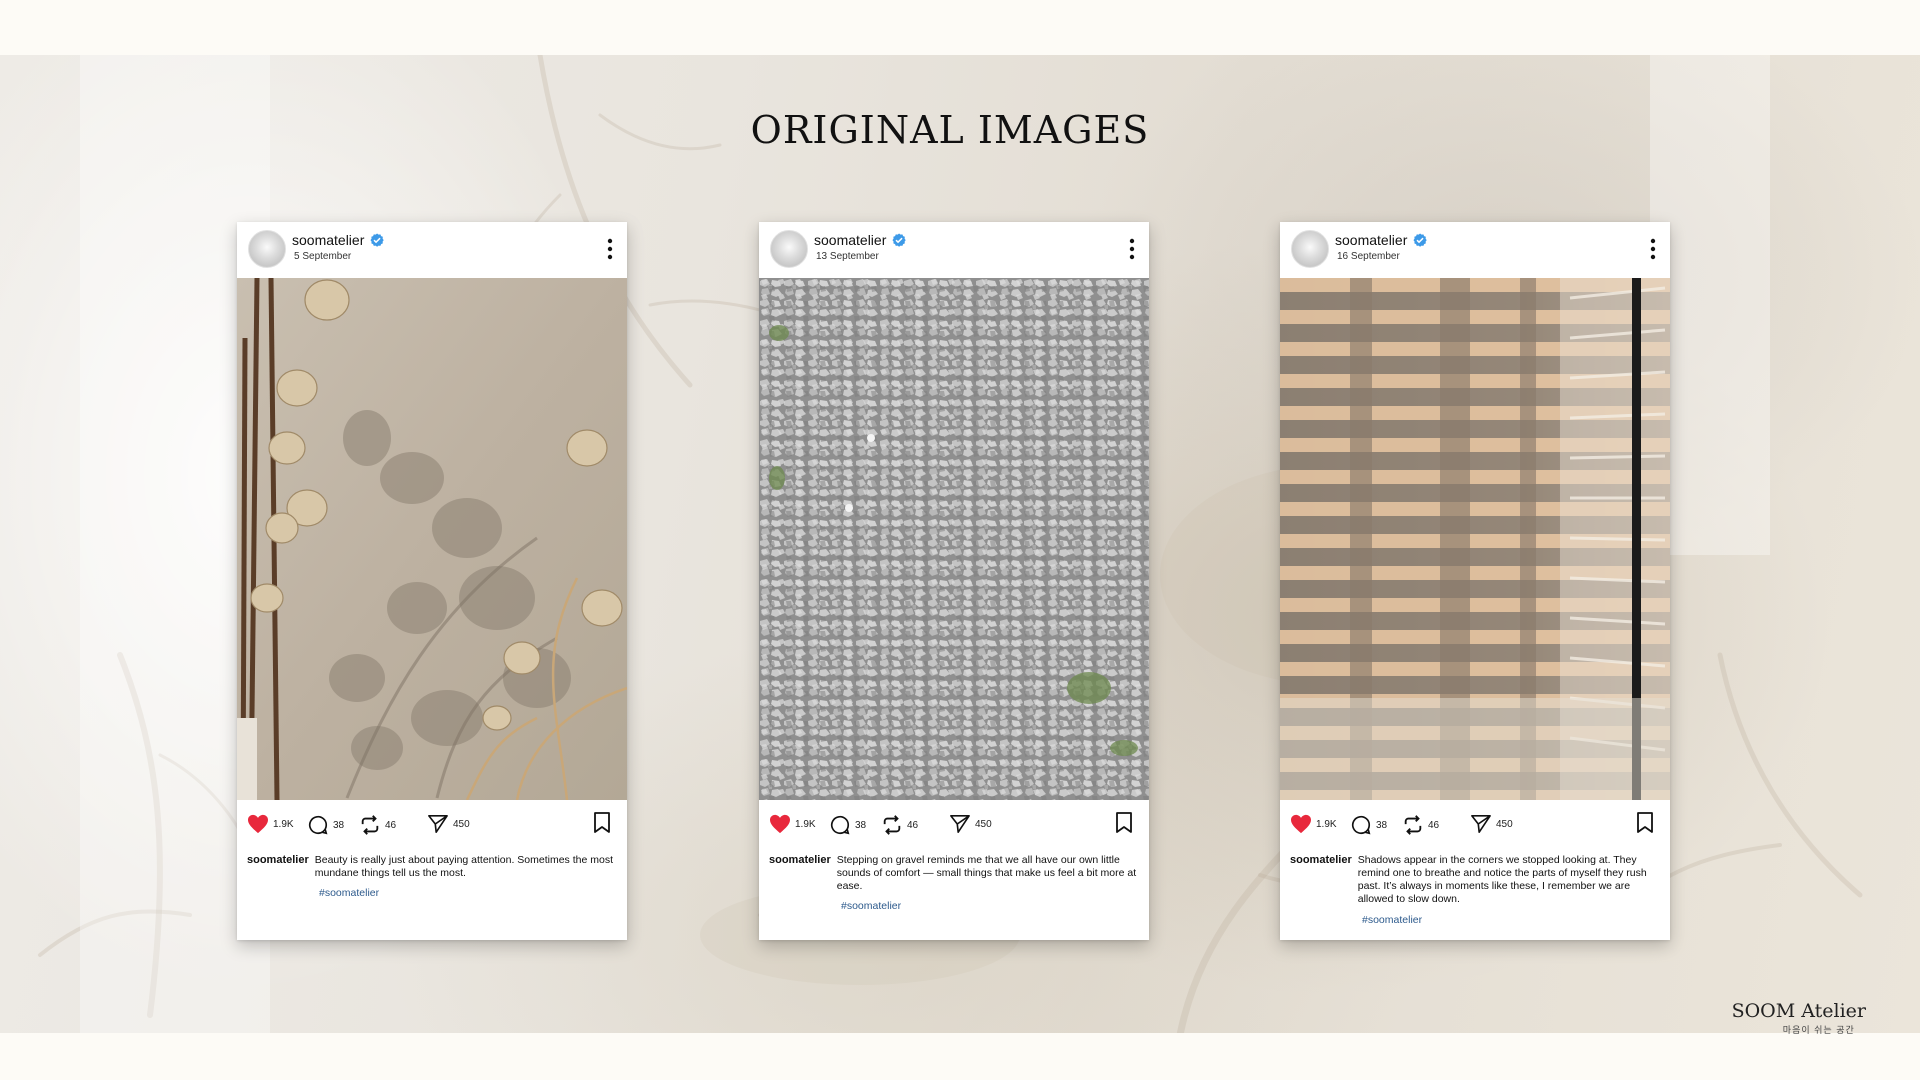 The height and width of the screenshot is (1080, 1920). What do you see at coordinates (1475, 539) in the screenshot?
I see `post-photo-window-blinds` at bounding box center [1475, 539].